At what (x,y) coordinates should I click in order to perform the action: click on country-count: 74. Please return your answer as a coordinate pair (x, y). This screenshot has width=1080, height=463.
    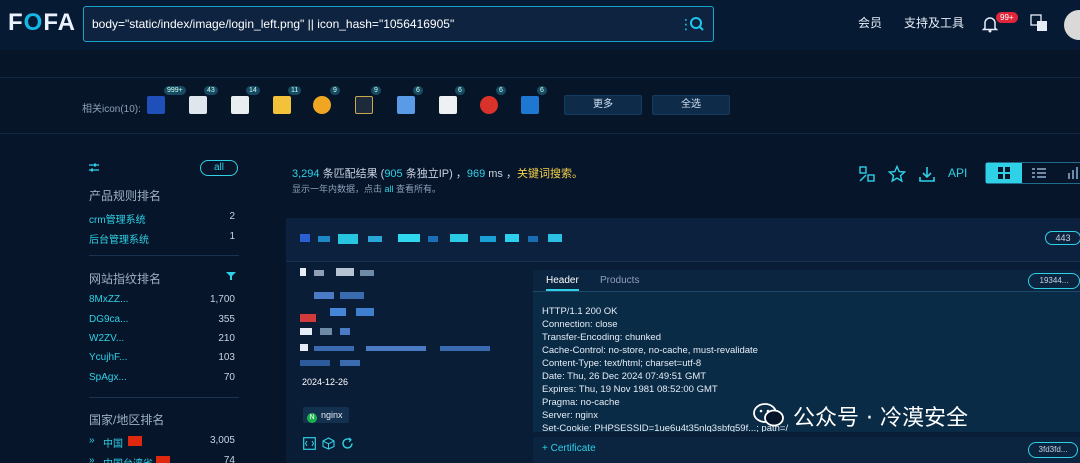
    Looking at the image, I should click on (229, 459).